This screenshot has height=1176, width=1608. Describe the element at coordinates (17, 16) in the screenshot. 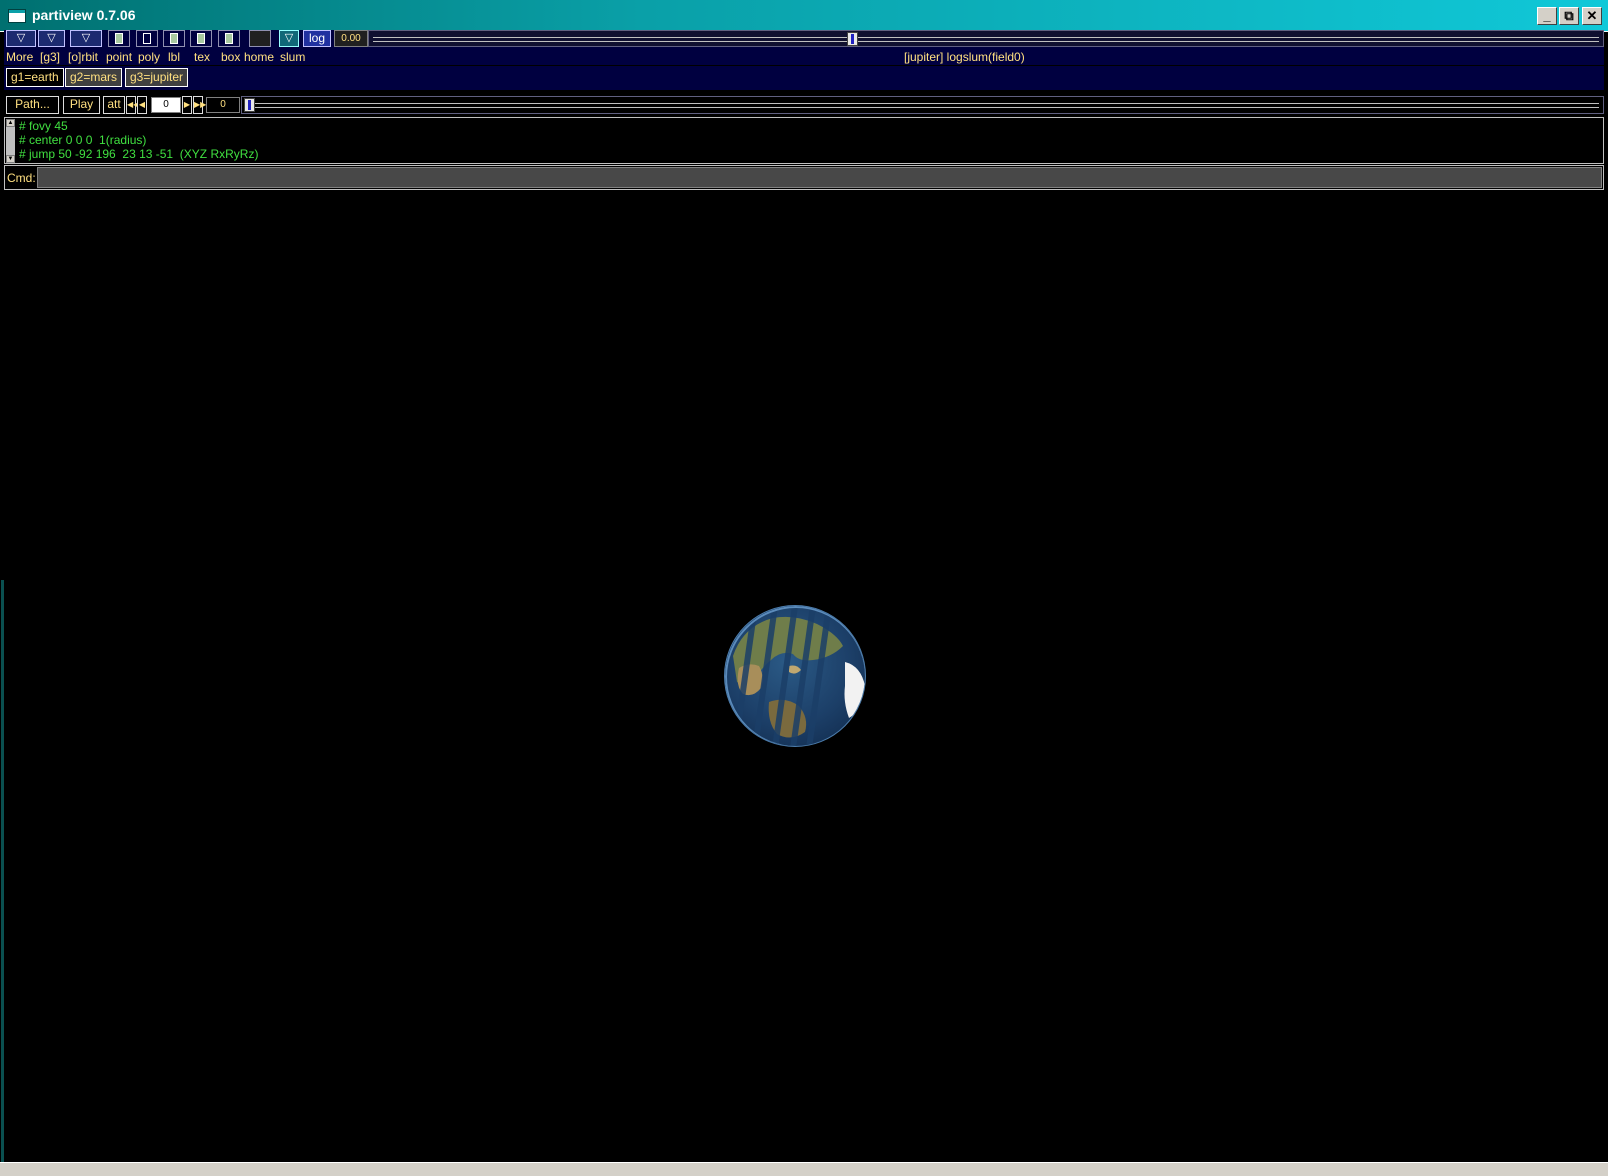

I see `app-window-icon` at that location.